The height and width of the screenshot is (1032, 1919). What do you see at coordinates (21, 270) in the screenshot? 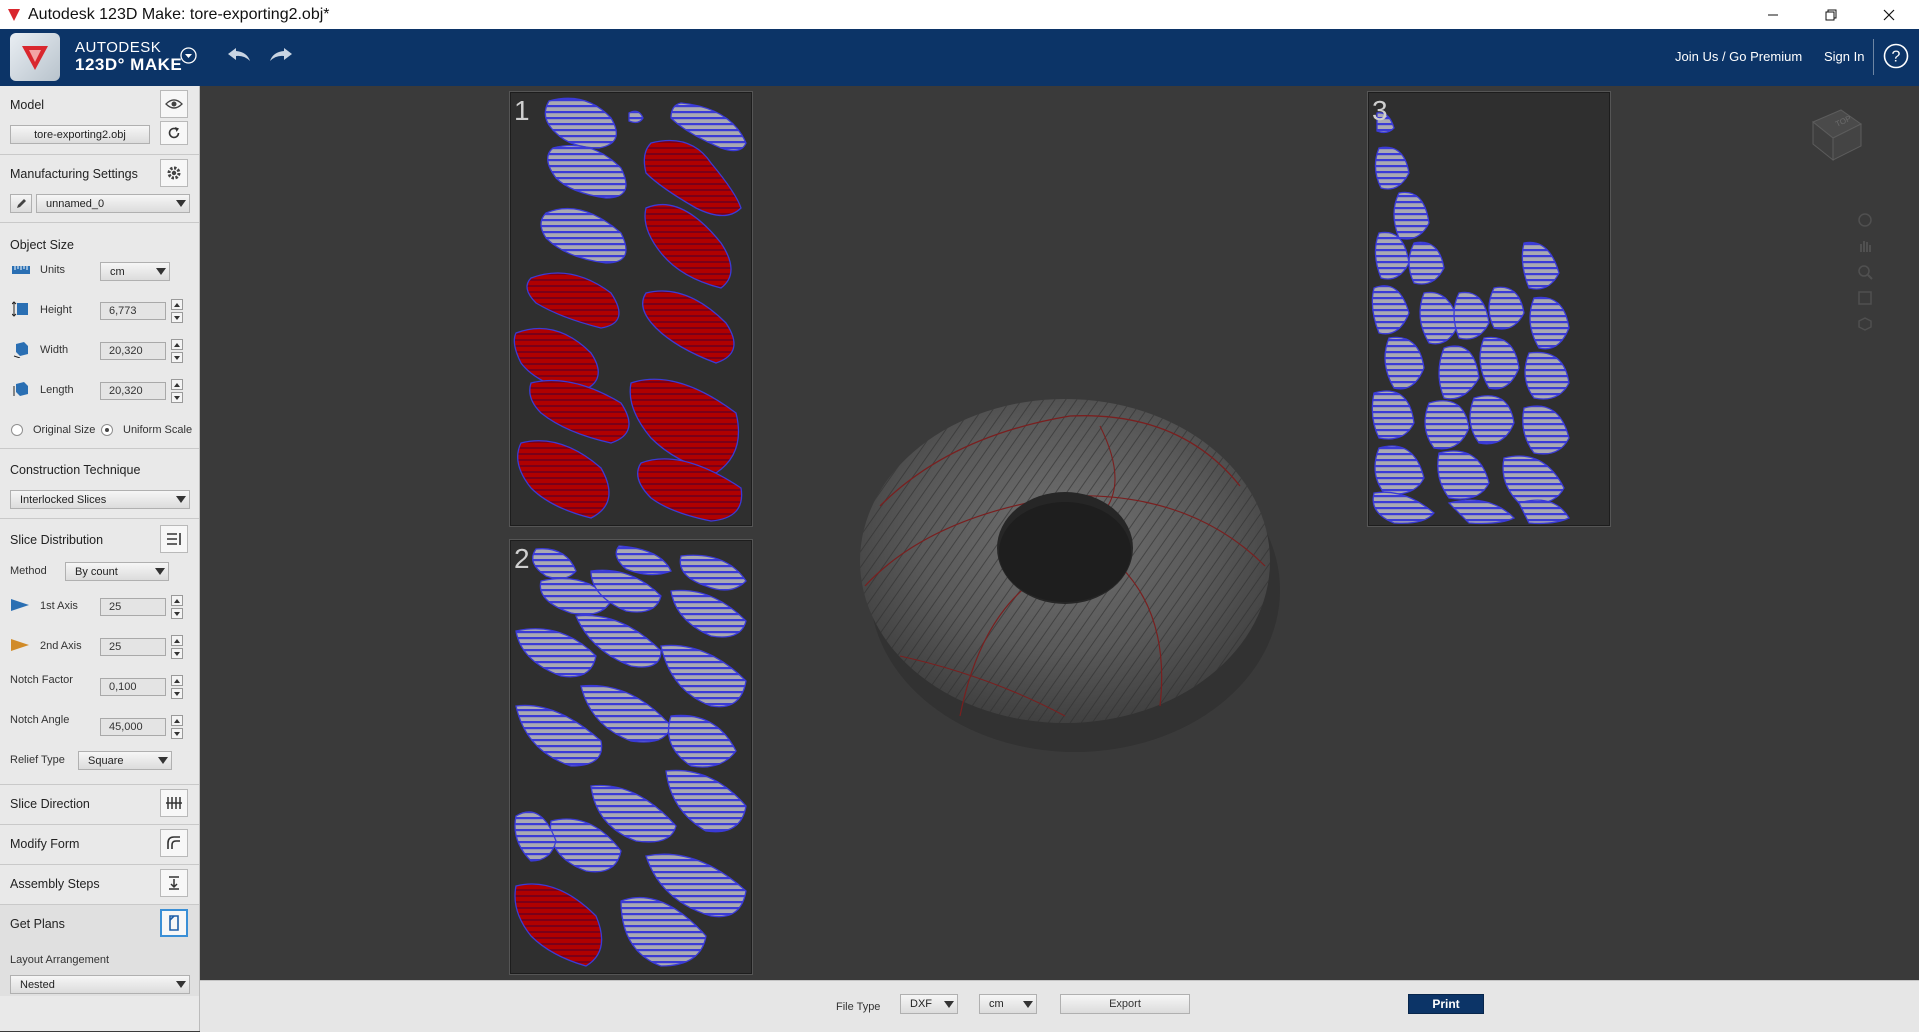
I see `ruler-icon` at bounding box center [21, 270].